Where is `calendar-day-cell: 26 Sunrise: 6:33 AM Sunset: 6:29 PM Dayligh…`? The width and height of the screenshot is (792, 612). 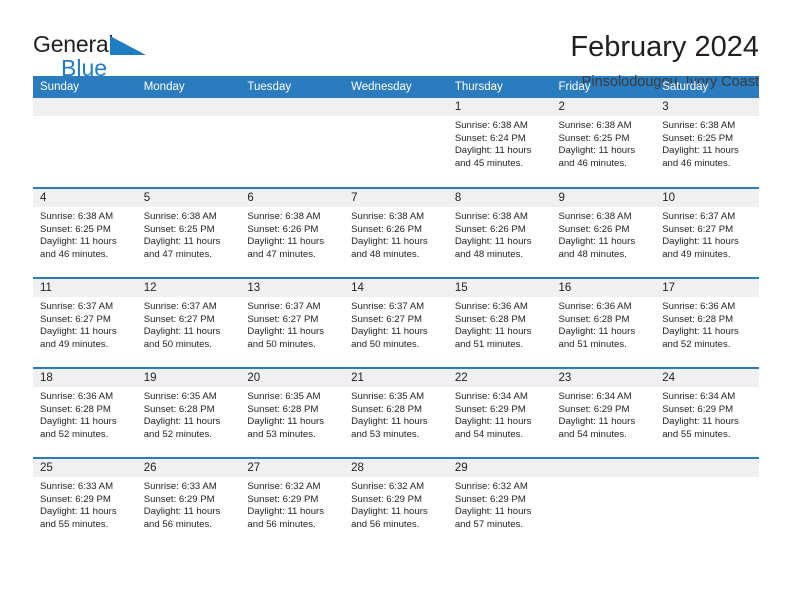 calendar-day-cell: 26 Sunrise: 6:33 AM Sunset: 6:29 PM Dayligh… is located at coordinates (188, 503).